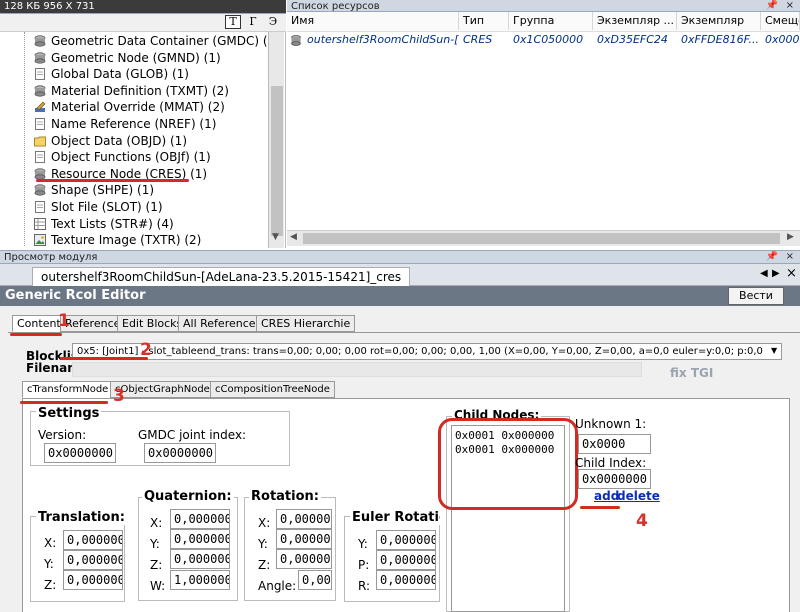 The width and height of the screenshot is (800, 612). I want to click on tree-scrollbar: ▼, so click(276, 140).